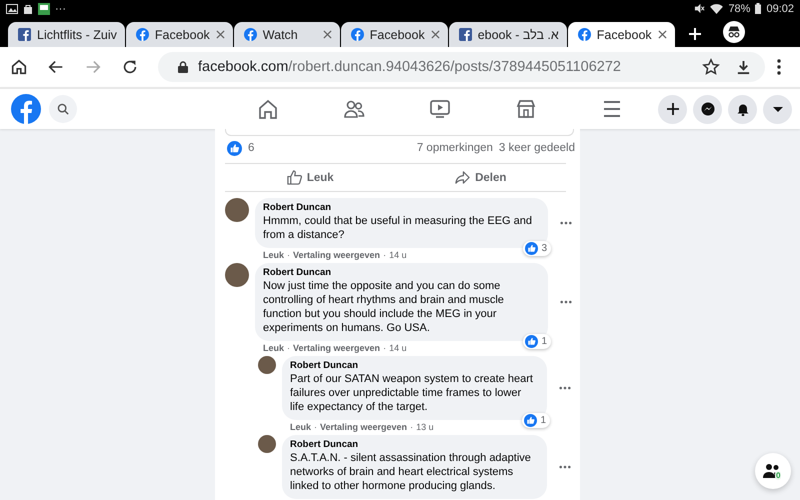 The width and height of the screenshot is (800, 500). What do you see at coordinates (66, 34) in the screenshot?
I see `browser-tab: Lichtflits - Zuiv` at bounding box center [66, 34].